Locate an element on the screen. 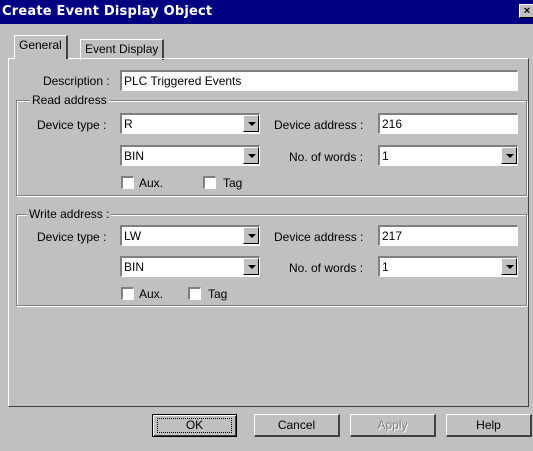 This screenshot has width=533, height=451. apply-button-label: Apply is located at coordinates (392, 425).